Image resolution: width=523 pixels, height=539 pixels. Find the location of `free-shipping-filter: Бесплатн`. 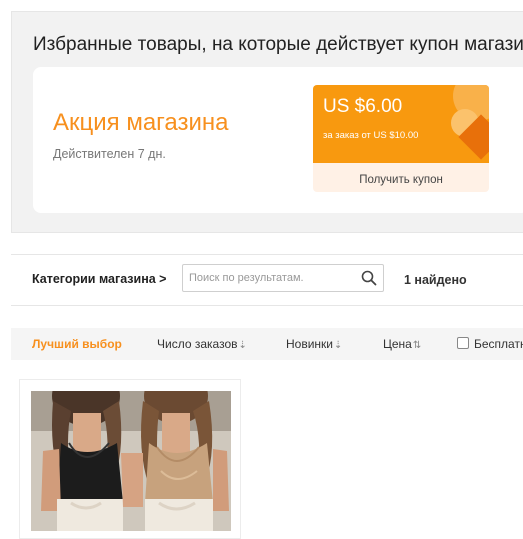

free-shipping-filter: Бесплатн is located at coordinates (490, 344).